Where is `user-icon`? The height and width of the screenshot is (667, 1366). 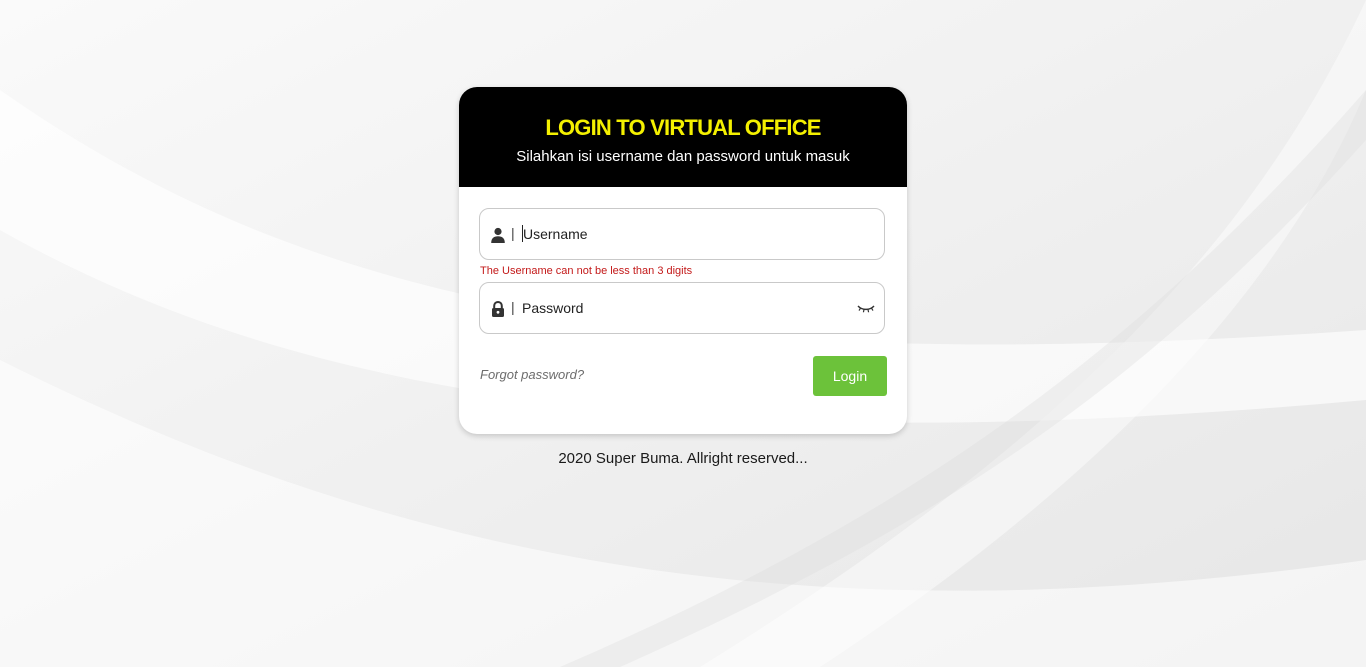 user-icon is located at coordinates (498, 235).